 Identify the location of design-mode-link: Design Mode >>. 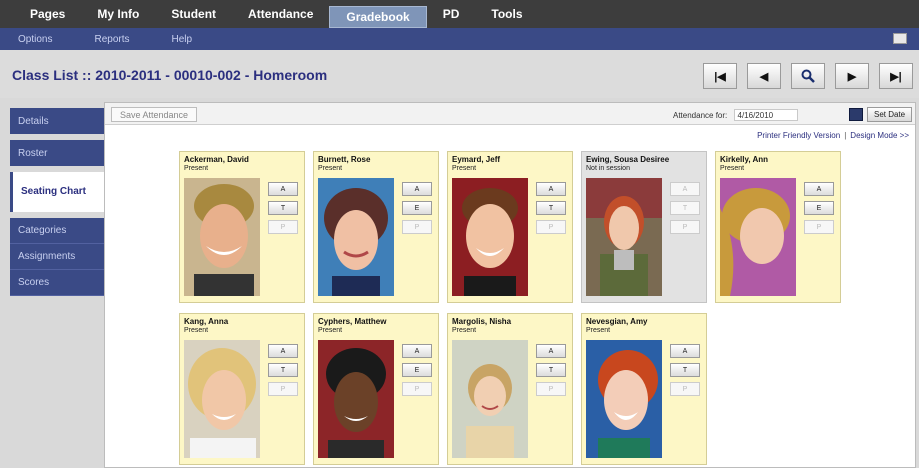
(879, 135).